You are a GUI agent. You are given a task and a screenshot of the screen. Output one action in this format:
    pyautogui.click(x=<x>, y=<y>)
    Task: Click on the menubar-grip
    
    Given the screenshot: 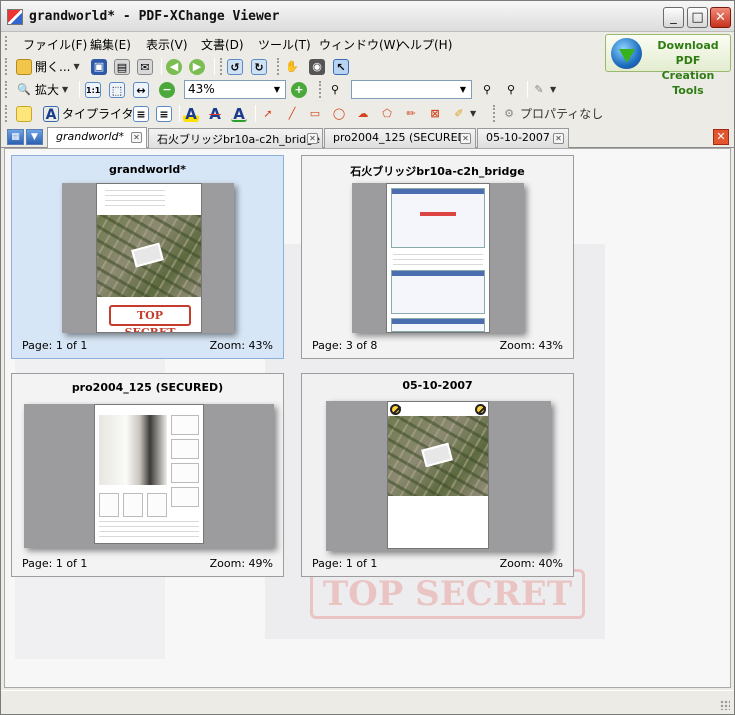 What is the action you would take?
    pyautogui.click(x=6, y=43)
    